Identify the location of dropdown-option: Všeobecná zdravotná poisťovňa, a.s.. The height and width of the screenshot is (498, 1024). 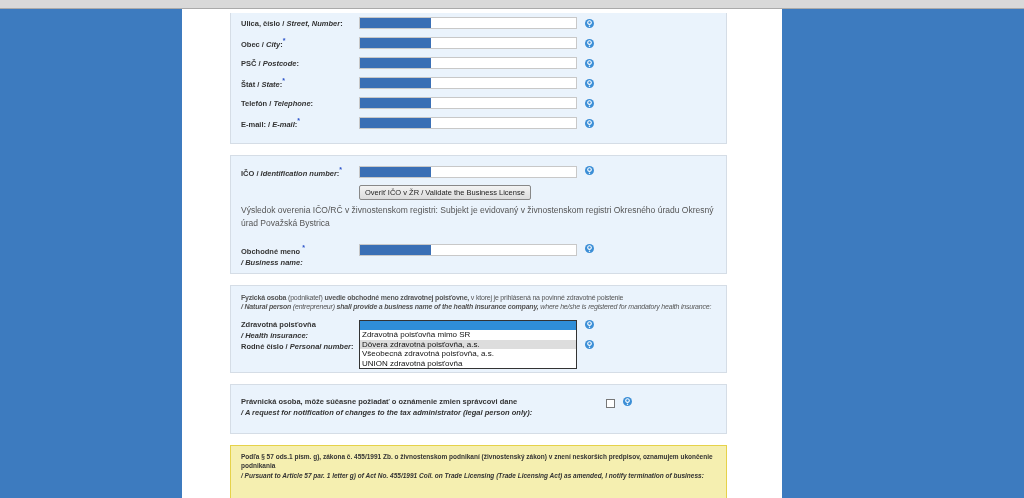
(468, 354).